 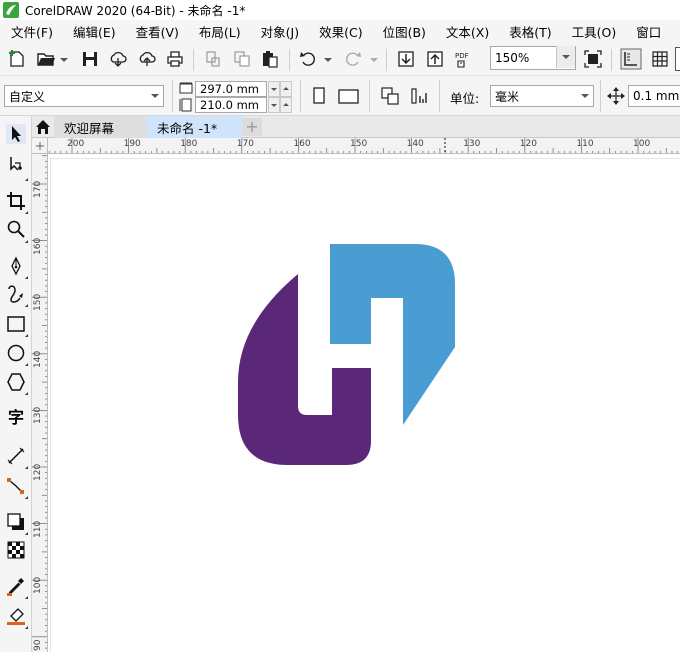 What do you see at coordinates (631, 59) in the screenshot?
I see `show-rulers-icon` at bounding box center [631, 59].